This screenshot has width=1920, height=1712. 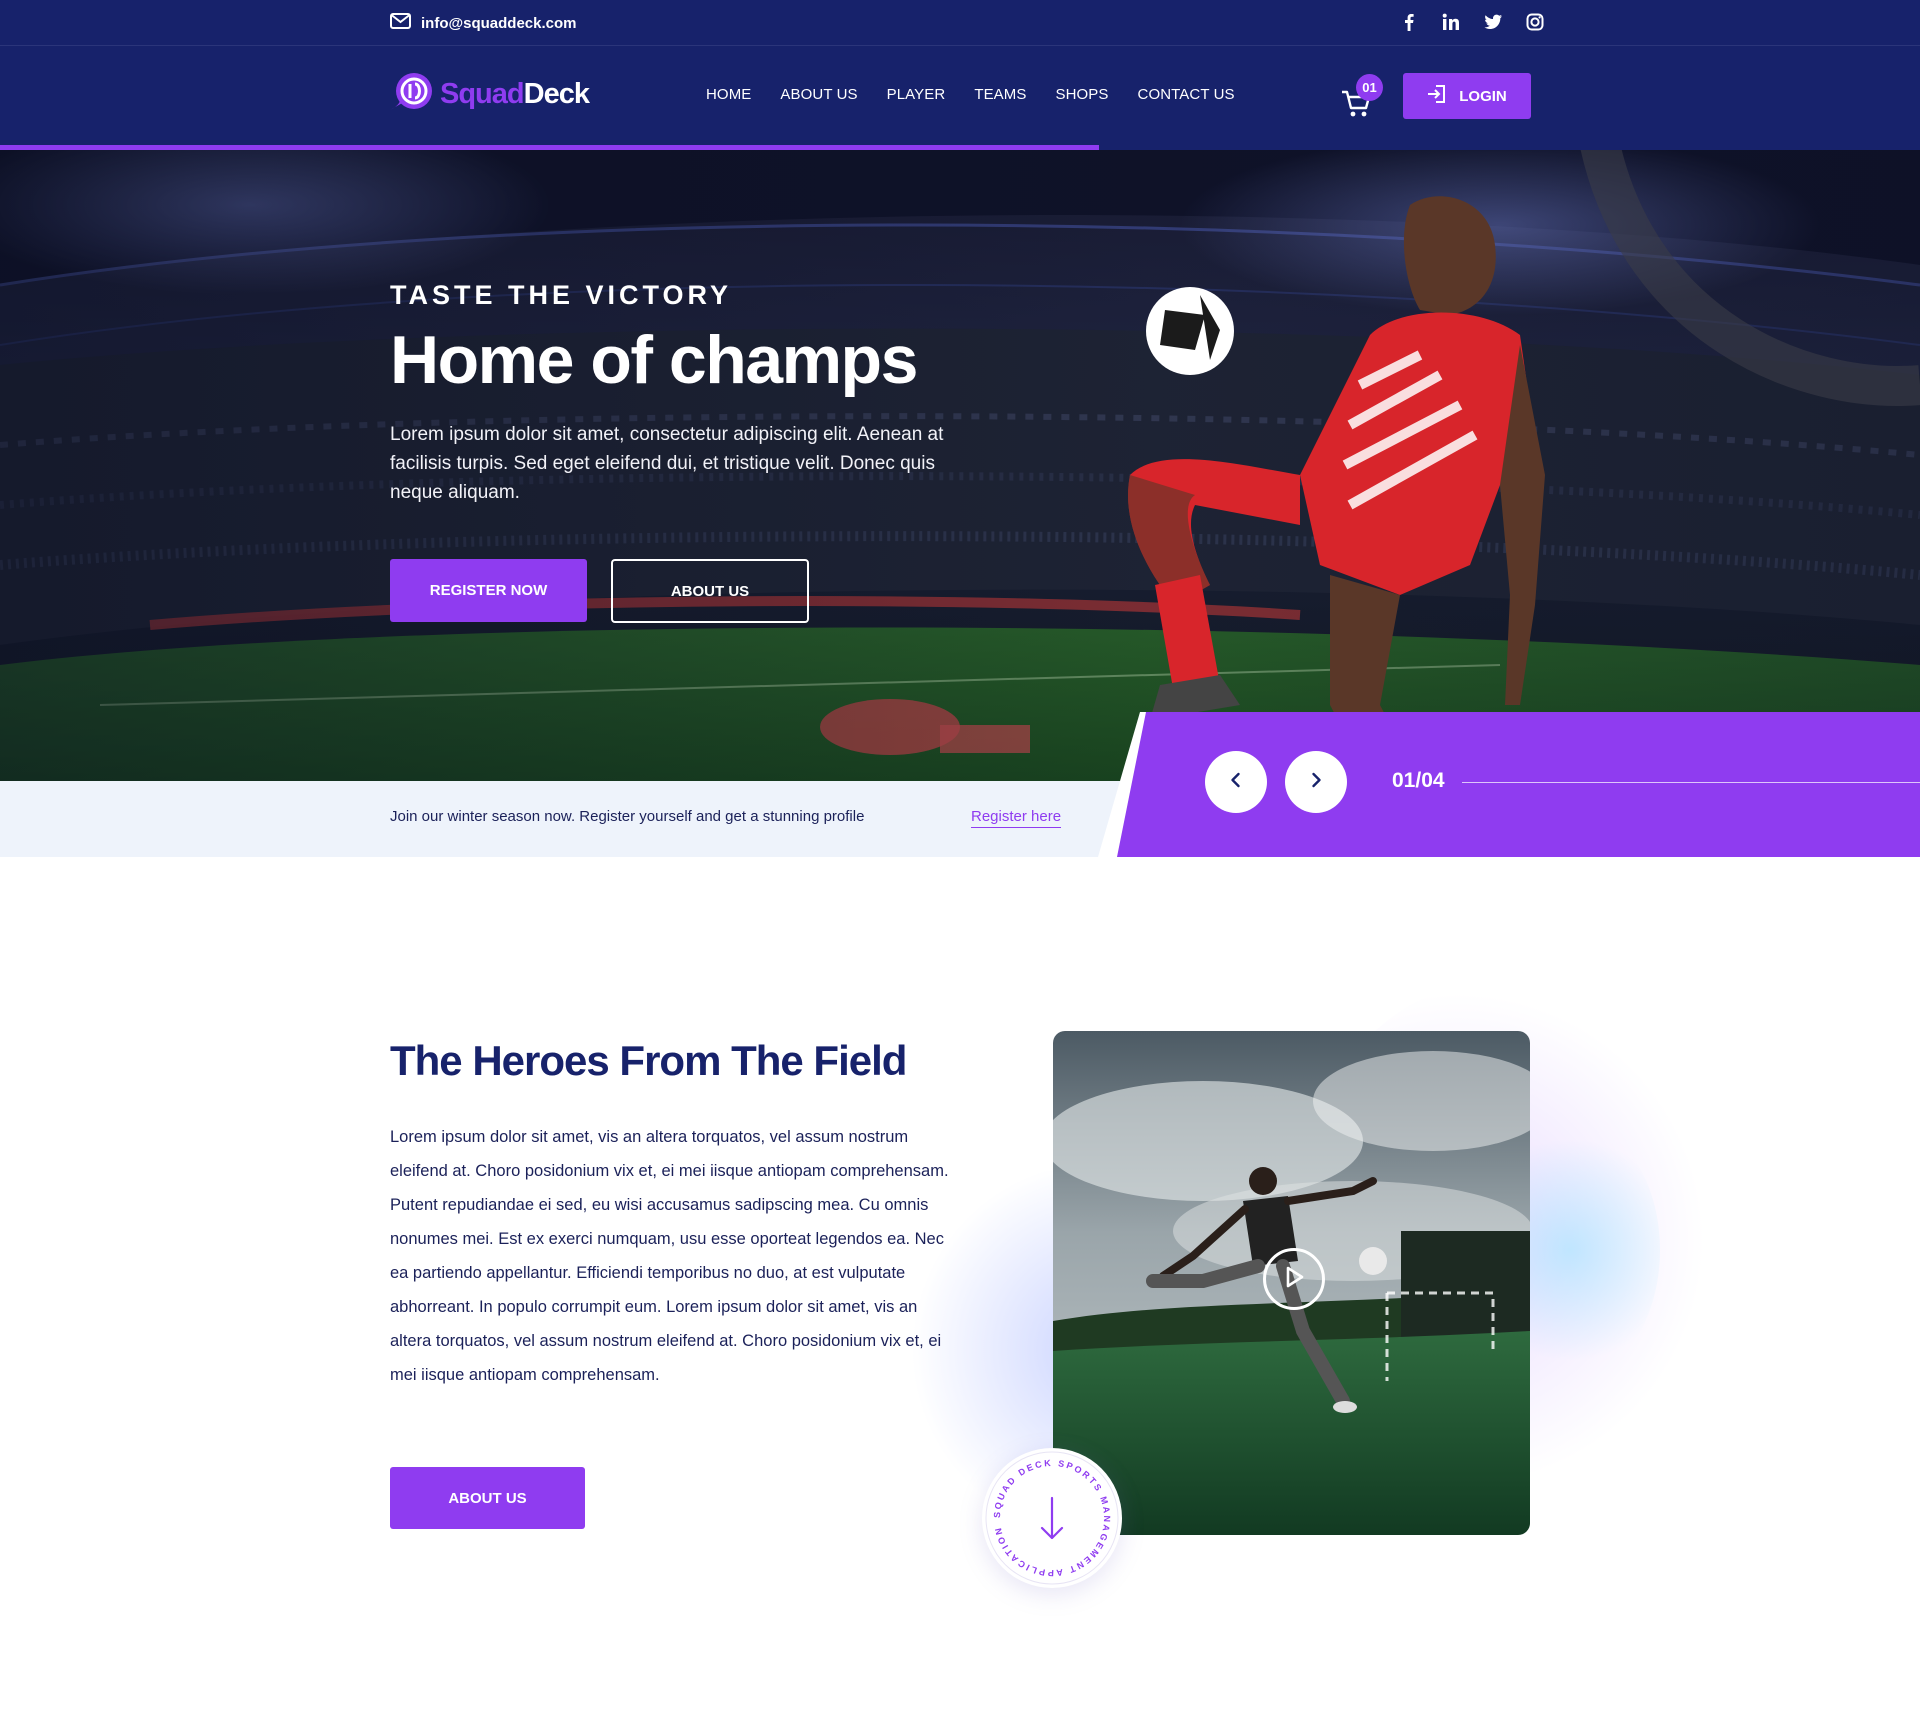 I want to click on play-video-button, so click(x=1294, y=1279).